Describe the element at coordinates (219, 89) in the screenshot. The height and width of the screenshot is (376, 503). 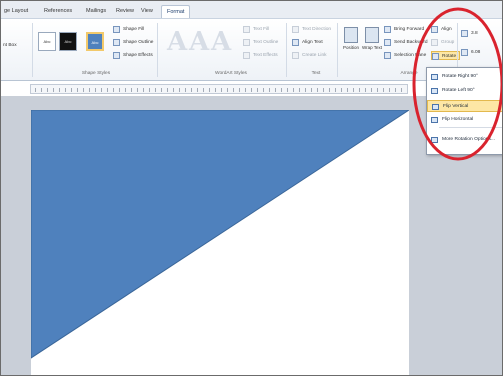
I see `horizontal-ruler` at that location.